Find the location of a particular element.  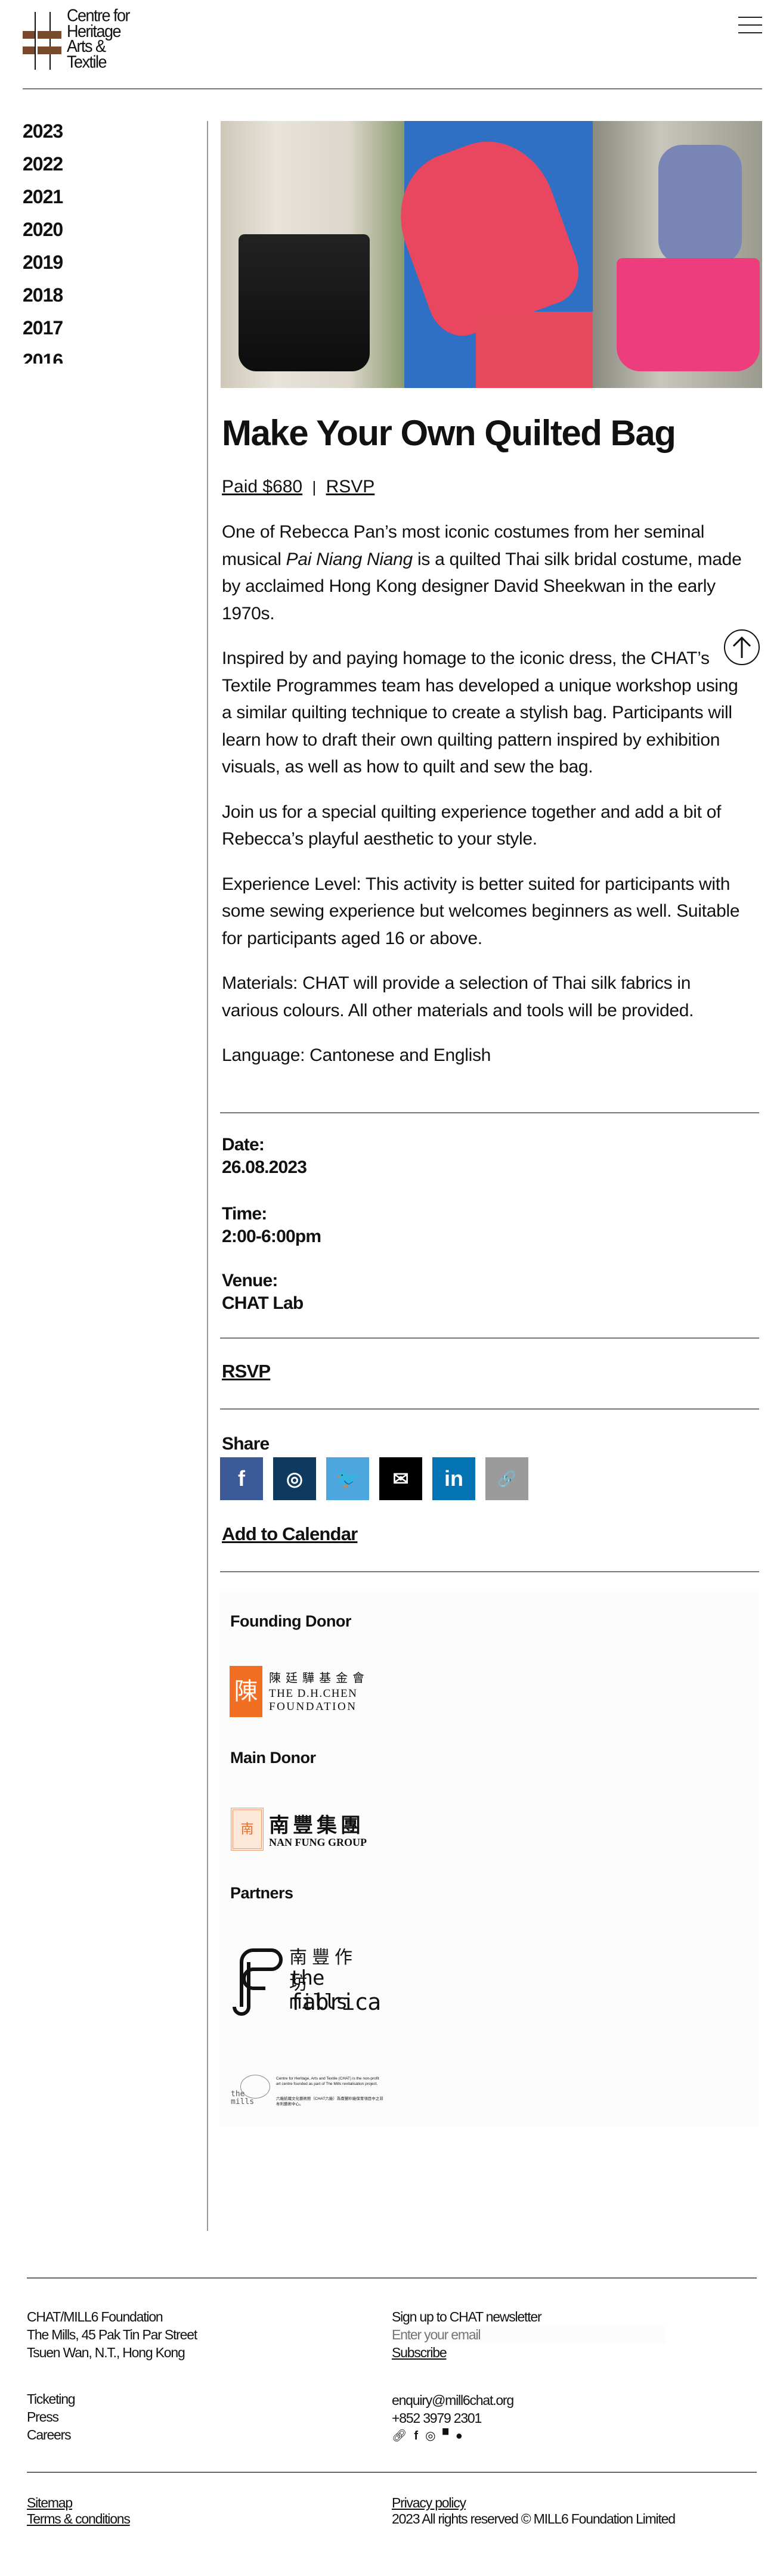

paragraph: Language: Cantonese and English is located at coordinates (356, 1055).